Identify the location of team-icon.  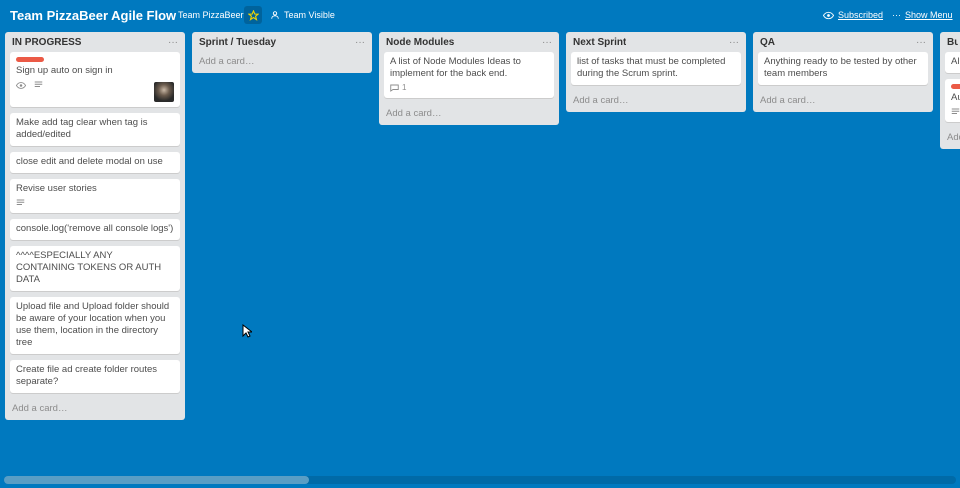
(275, 15).